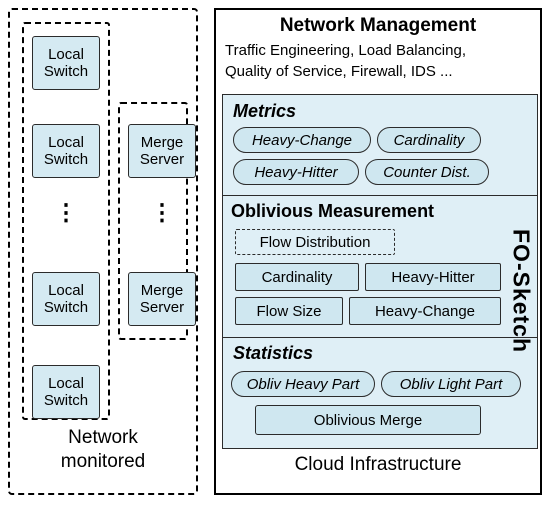 This screenshot has width=550, height=507. Describe the element at coordinates (66, 142) in the screenshot. I see `local-switch-2-line1: Local` at that location.